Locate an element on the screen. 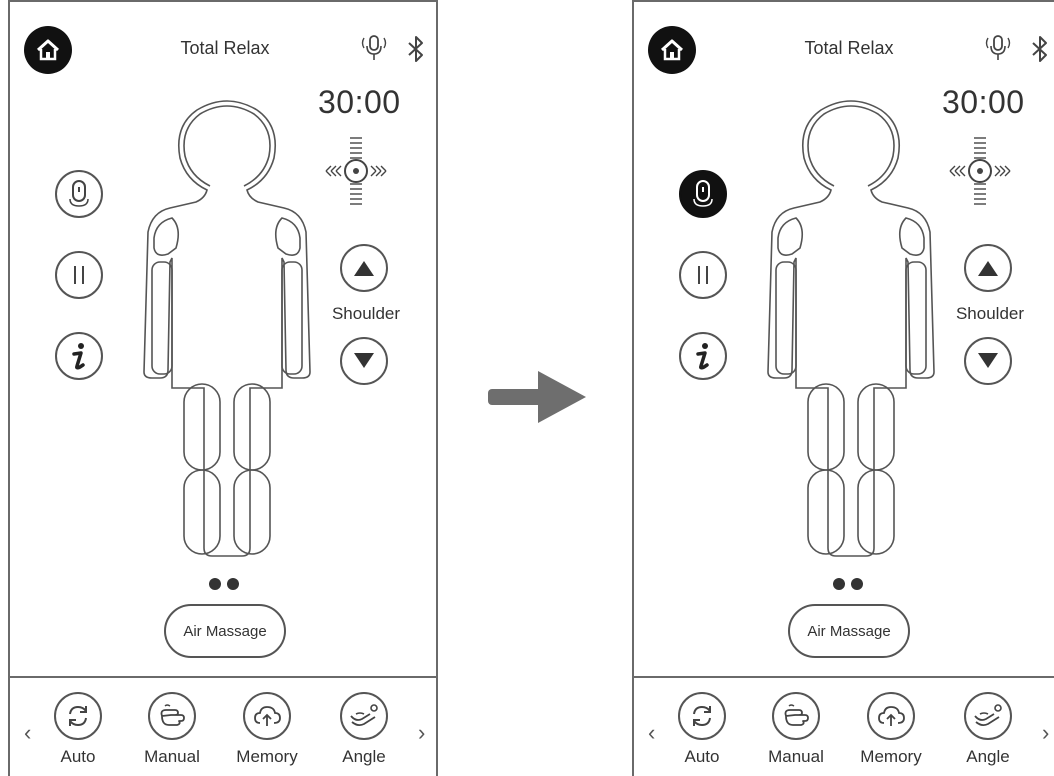 The height and width of the screenshot is (776, 1054). voice-control-button-active is located at coordinates (703, 194).